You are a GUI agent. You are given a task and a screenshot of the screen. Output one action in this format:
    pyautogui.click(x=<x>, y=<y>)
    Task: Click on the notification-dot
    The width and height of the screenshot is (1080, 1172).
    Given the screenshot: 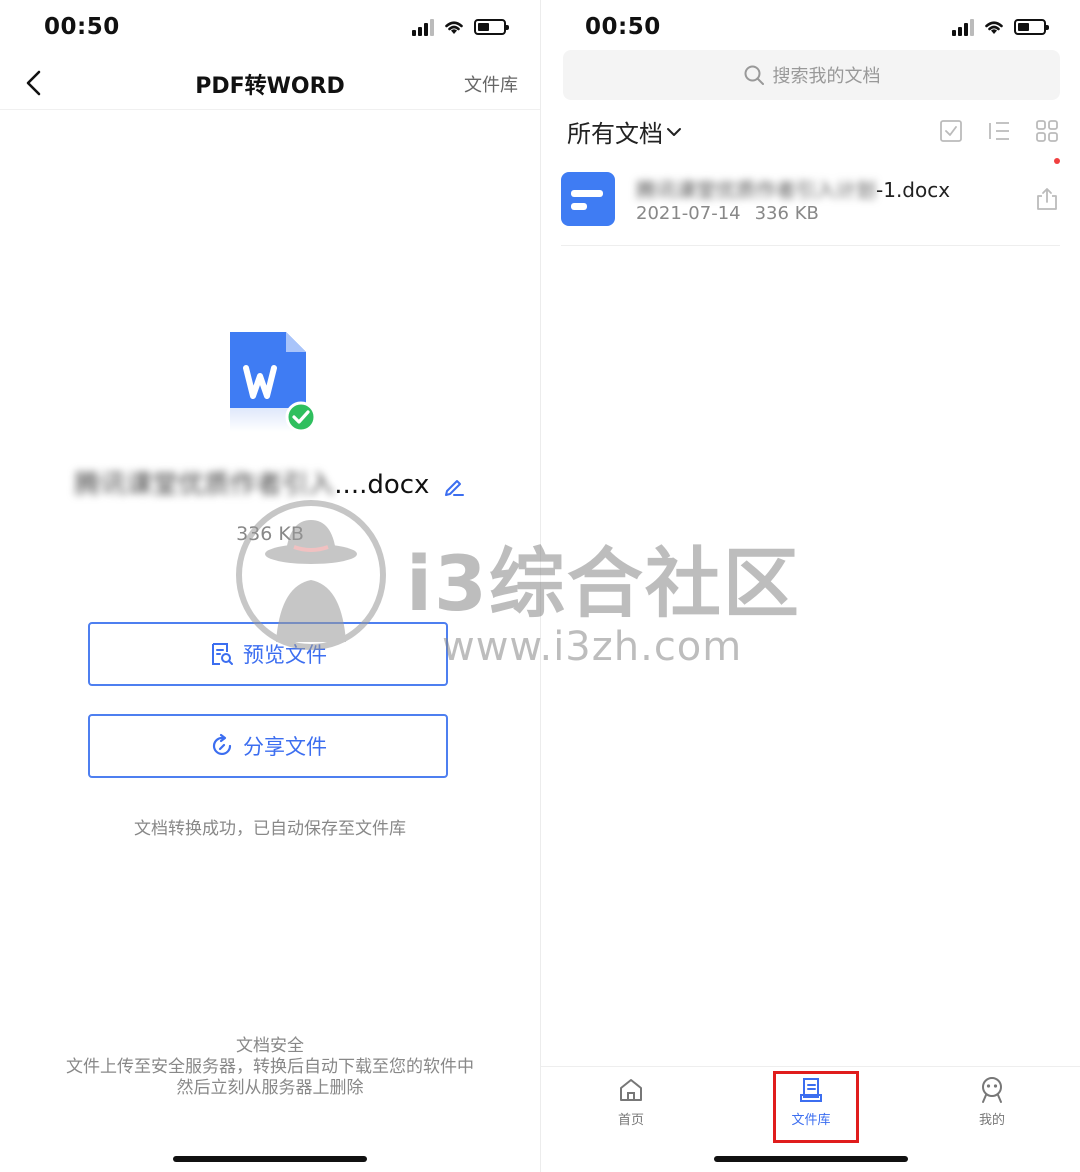 What is the action you would take?
    pyautogui.click(x=1057, y=161)
    